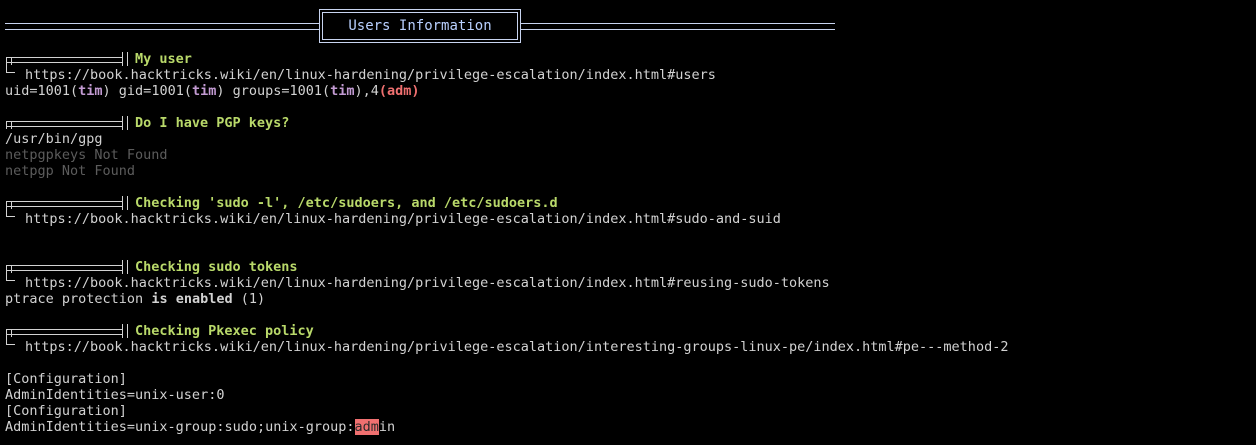  I want to click on section-title: Checking Pkexec policy, so click(224, 331).